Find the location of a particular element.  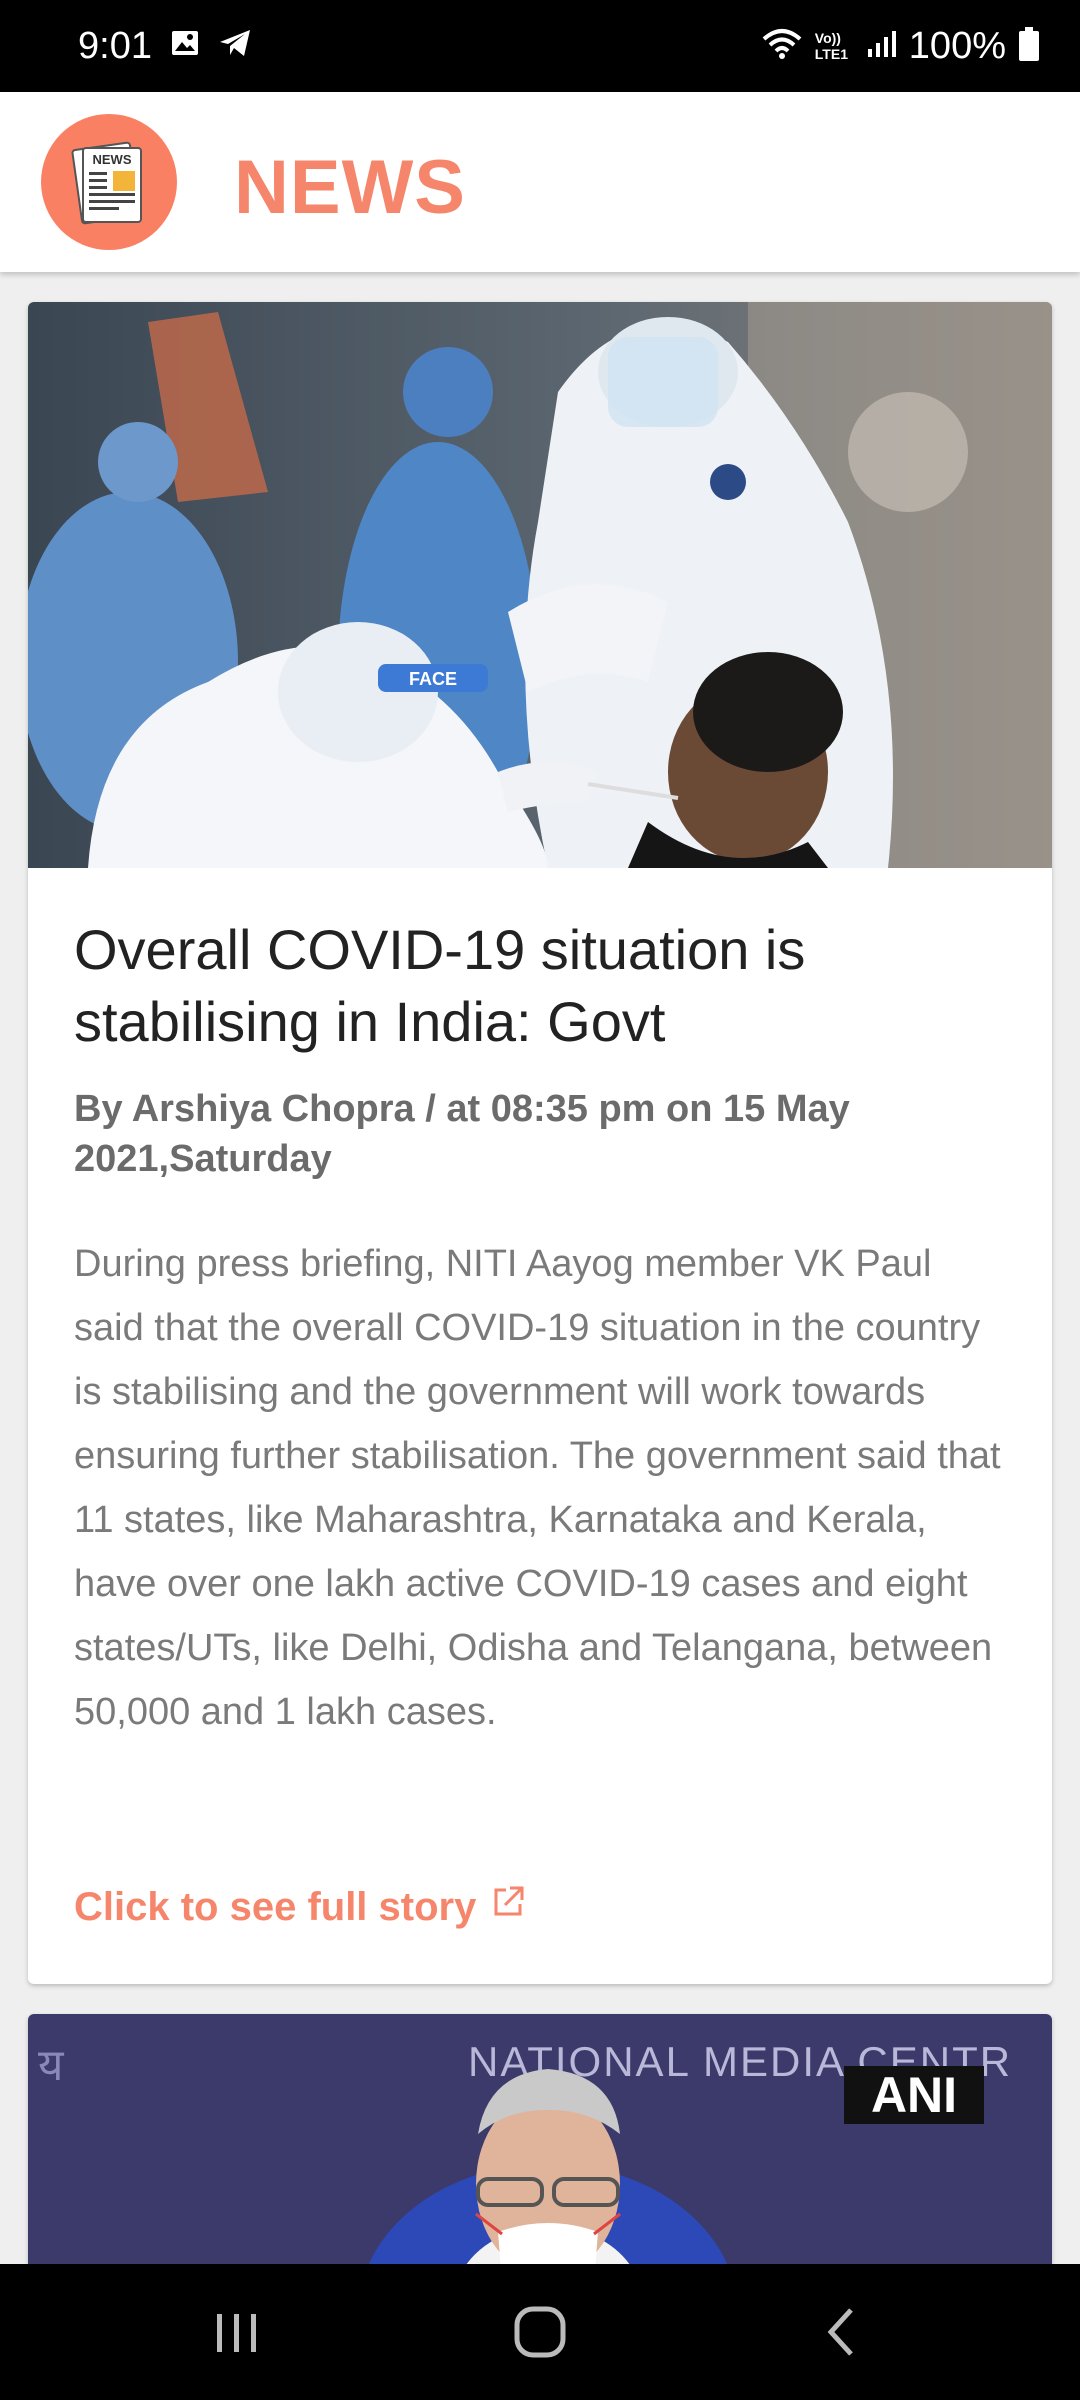

home-icon is located at coordinates (540, 2332).